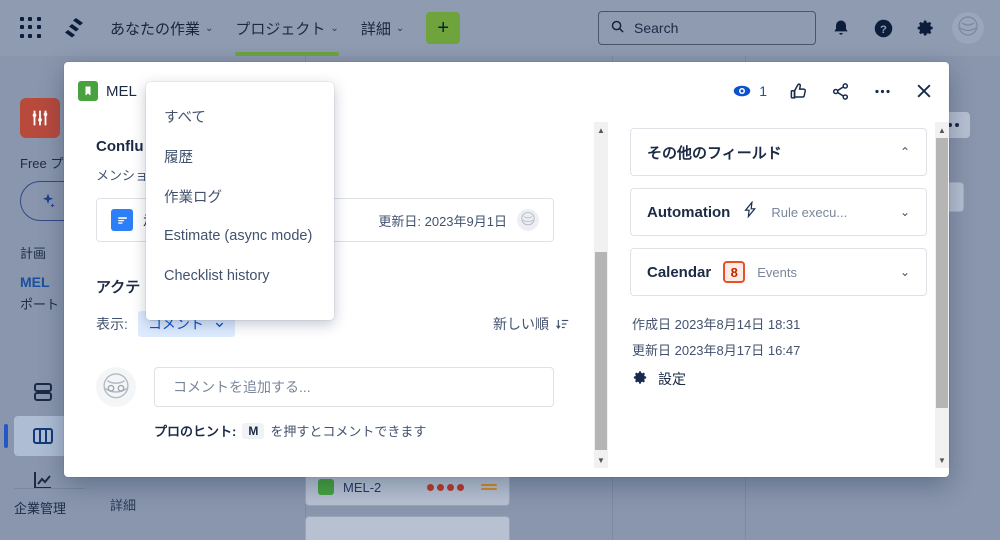  I want to click on chevron-up-icon: ⌃, so click(905, 152).